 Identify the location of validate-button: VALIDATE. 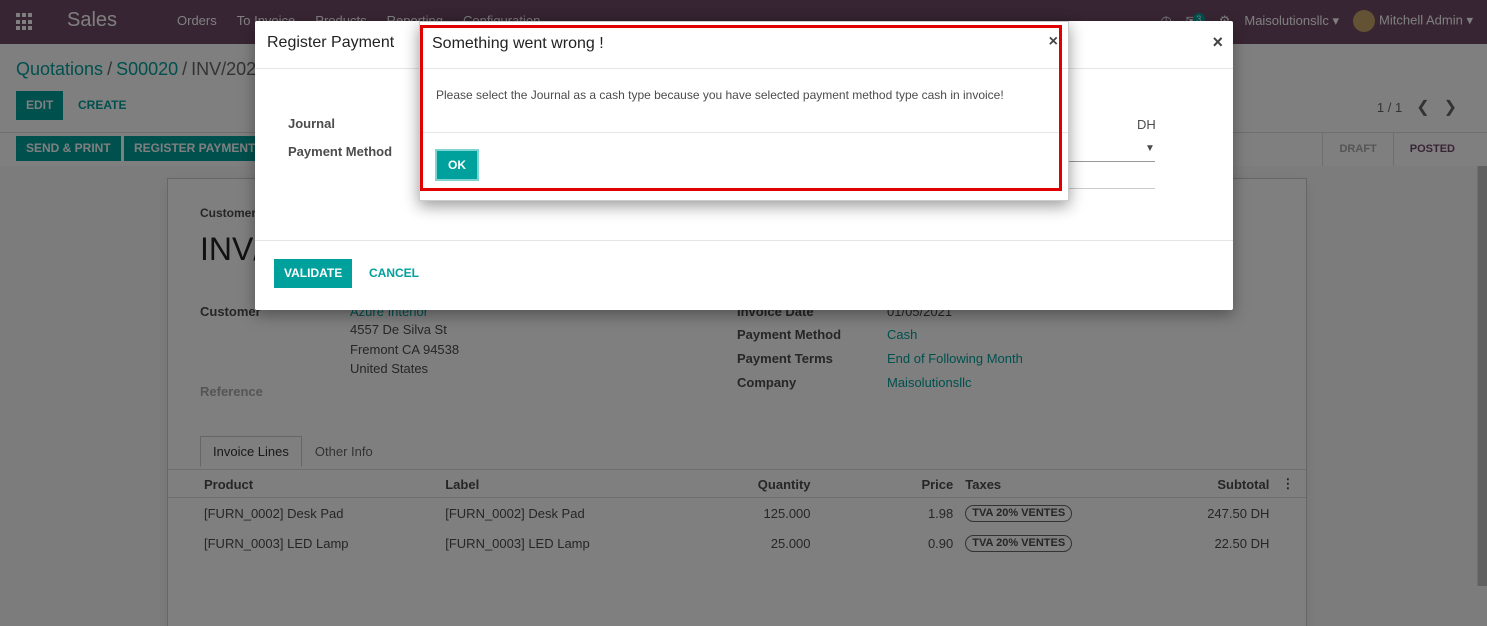
(313, 273).